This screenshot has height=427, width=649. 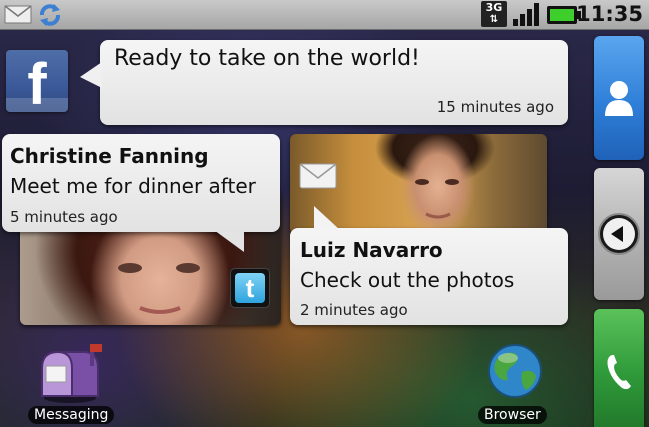 I want to click on facebook-icon: f, so click(x=37, y=81).